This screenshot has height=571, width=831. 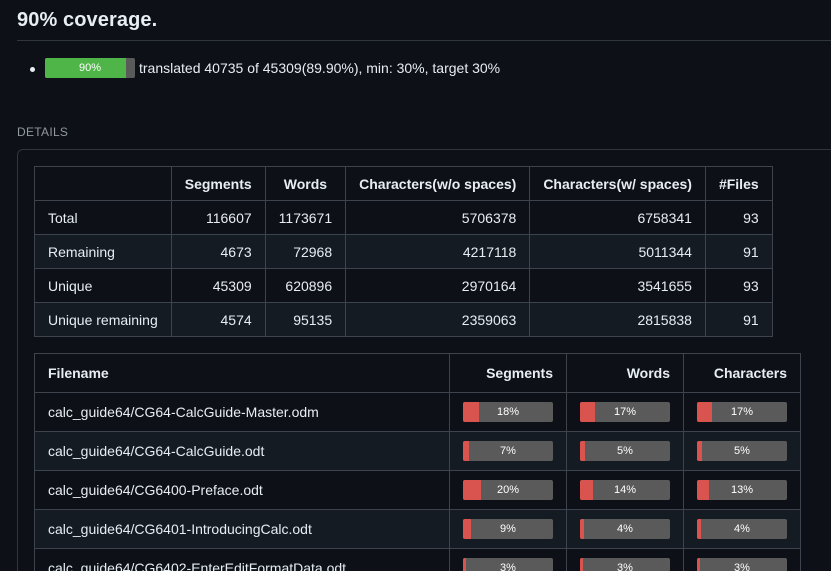 I want to click on stats-cell-segments: 45309, so click(x=218, y=285).